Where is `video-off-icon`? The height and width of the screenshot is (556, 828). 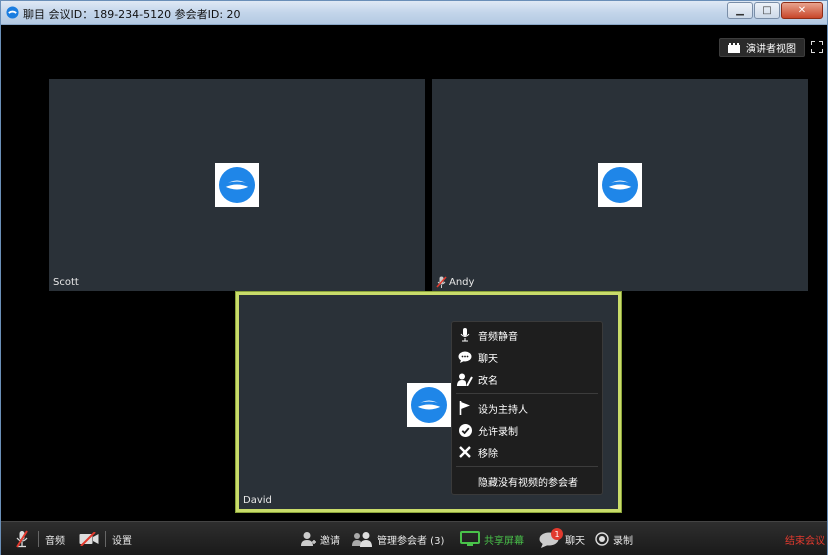
video-off-icon is located at coordinates (89, 539).